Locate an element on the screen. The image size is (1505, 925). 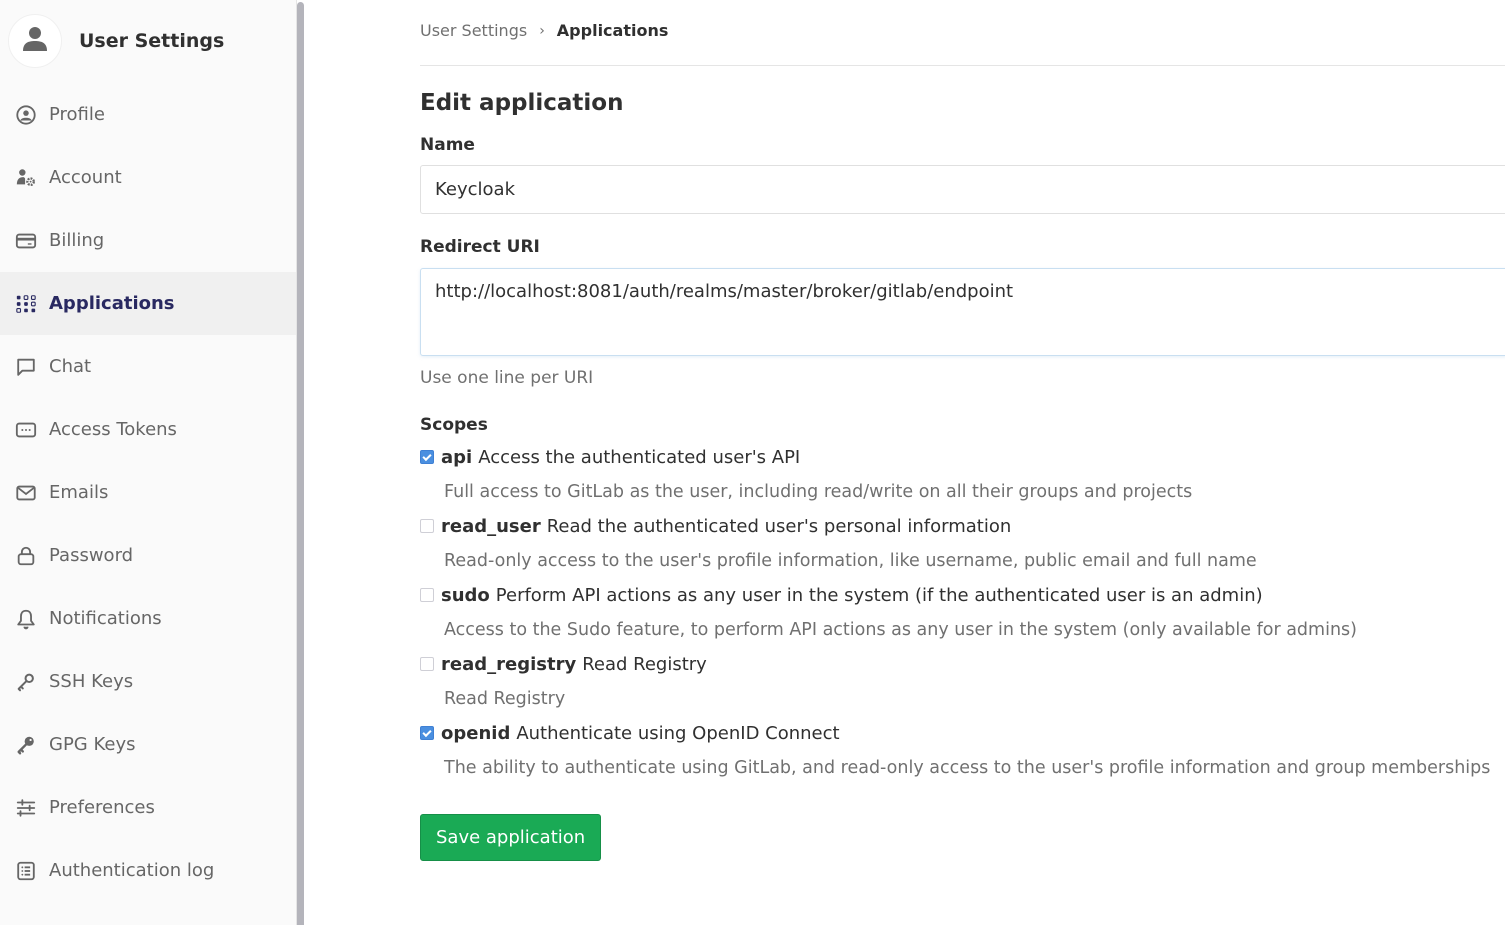
redirect-uri-help: Use one line per URI is located at coordinates (507, 378).